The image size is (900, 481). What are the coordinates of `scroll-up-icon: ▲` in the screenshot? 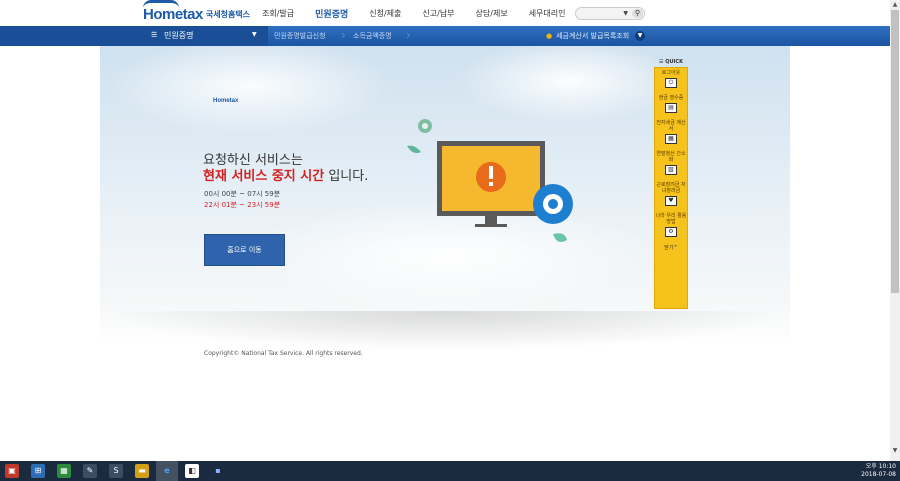 It's located at (895, 5).